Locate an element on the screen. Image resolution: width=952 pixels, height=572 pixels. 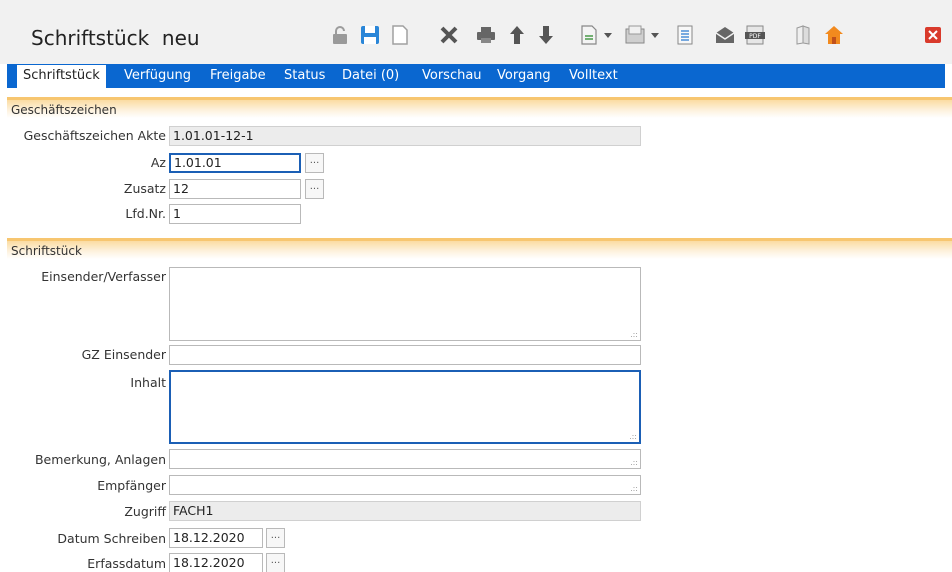
tab-vorgang: Vorgang is located at coordinates (524, 76).